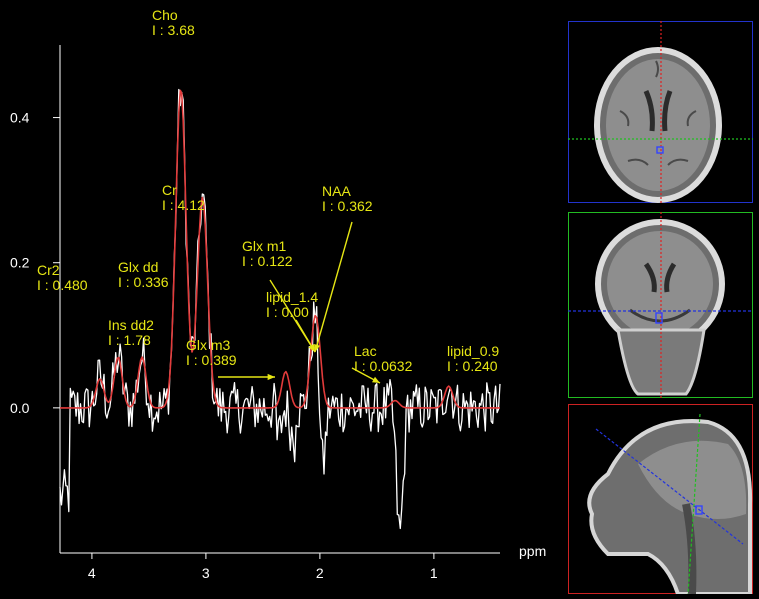 The height and width of the screenshot is (599, 759). I want to click on x-tick-label: 4, so click(92, 573).